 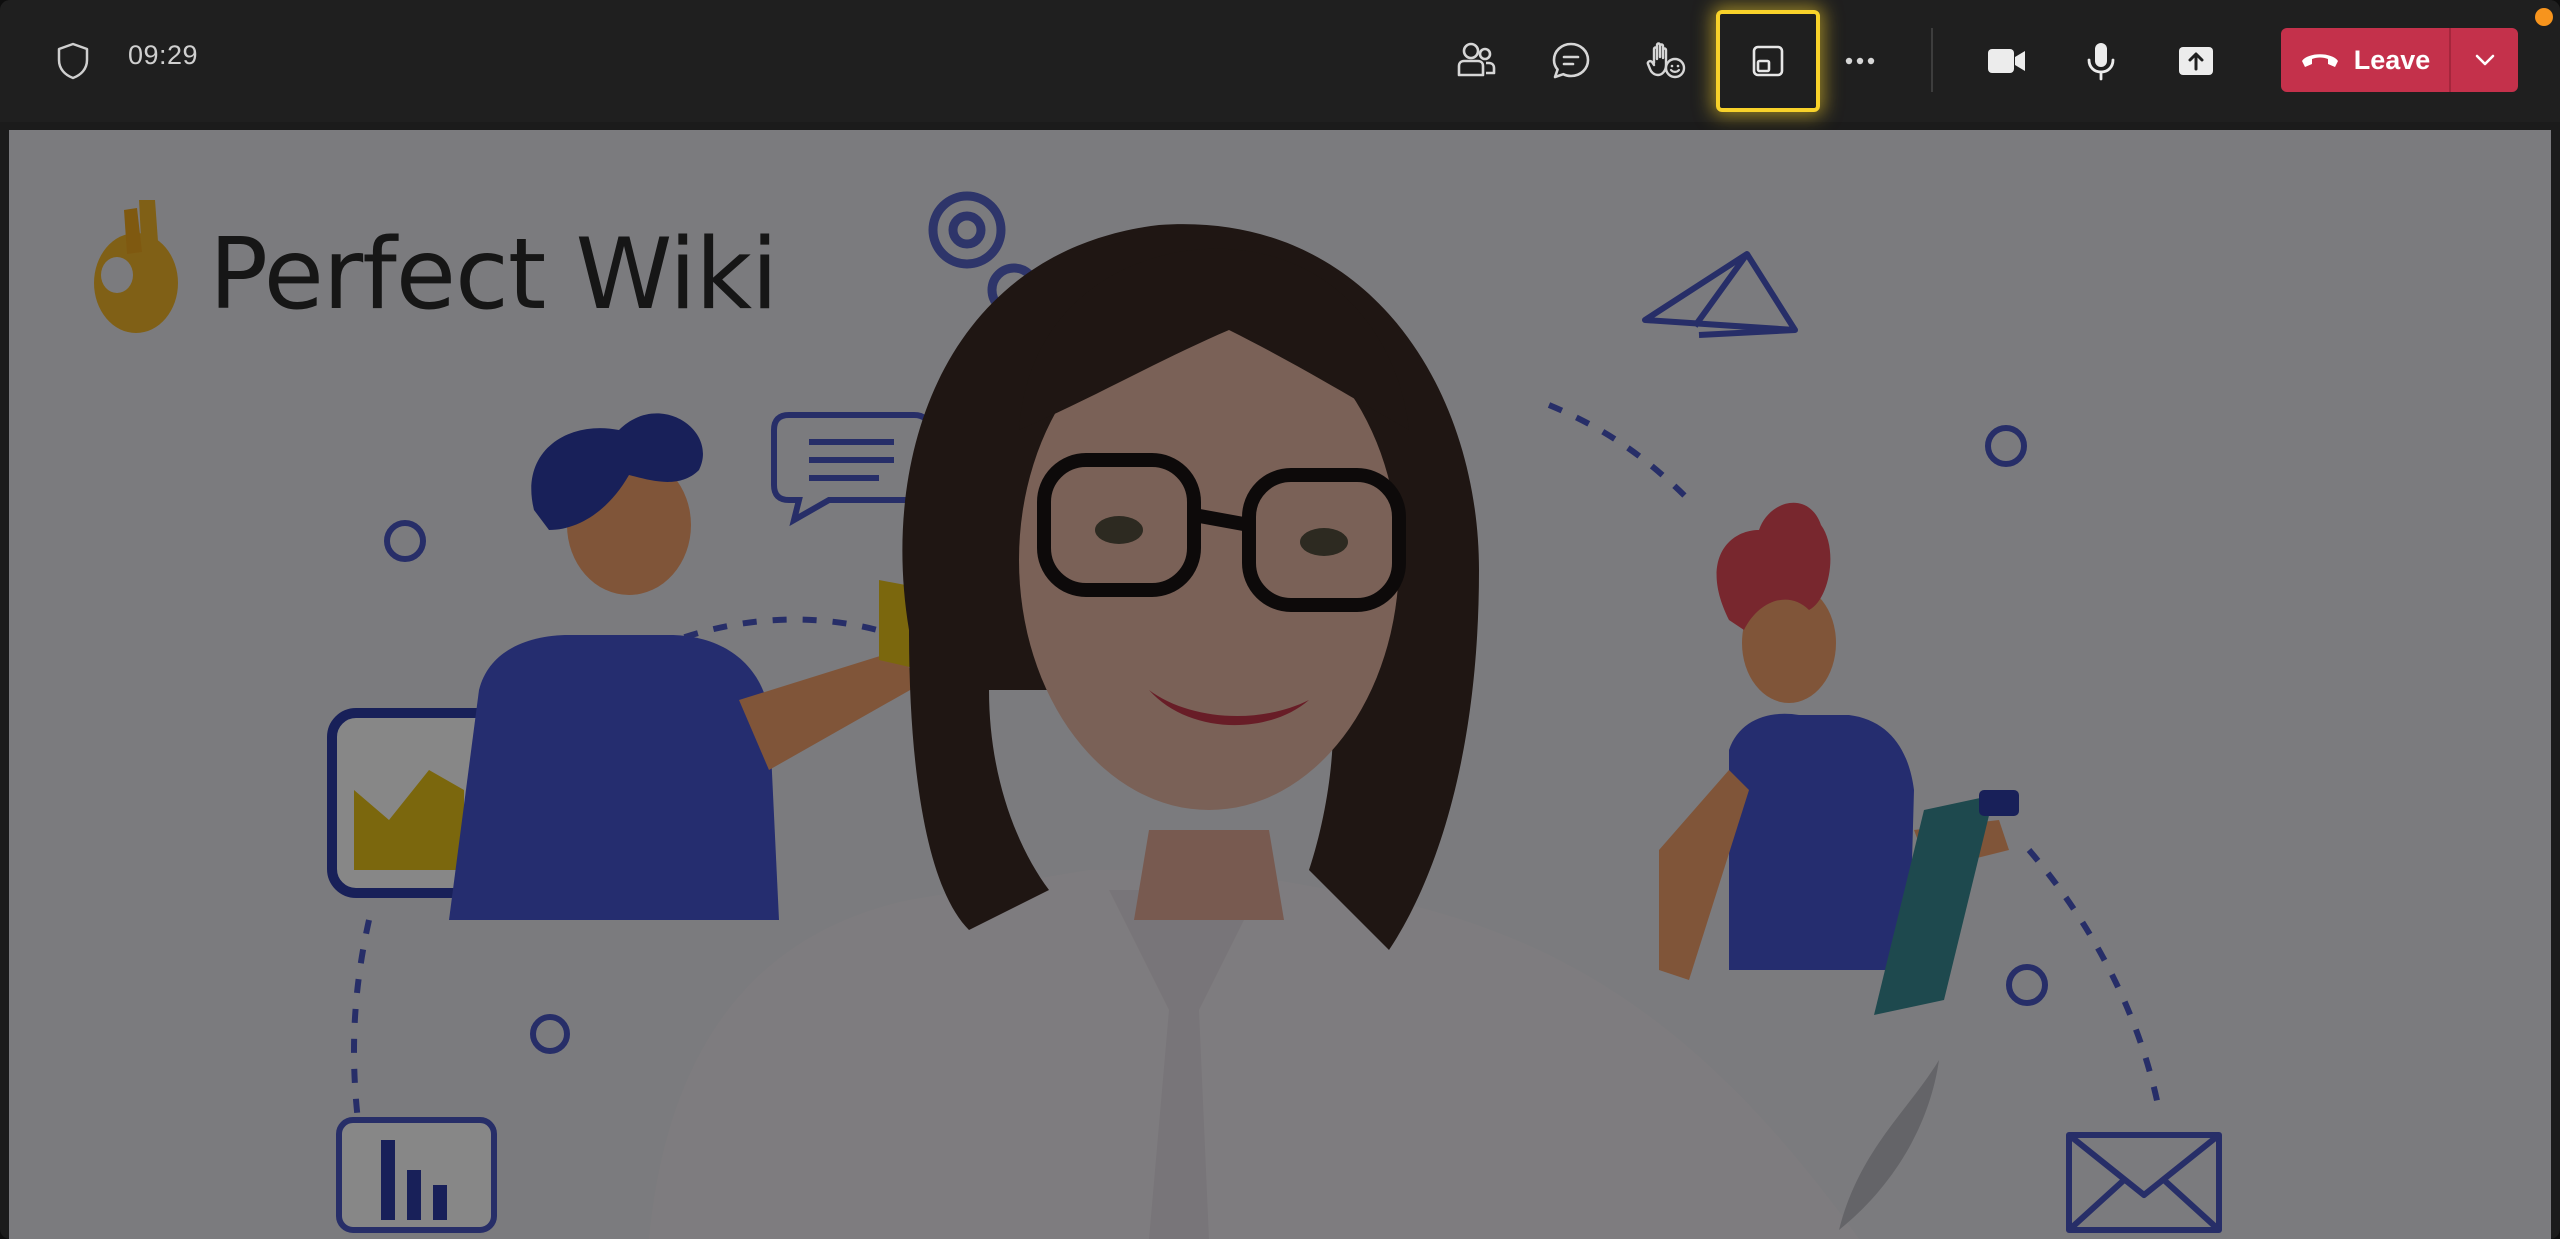 I want to click on share-icon, so click(x=2196, y=61).